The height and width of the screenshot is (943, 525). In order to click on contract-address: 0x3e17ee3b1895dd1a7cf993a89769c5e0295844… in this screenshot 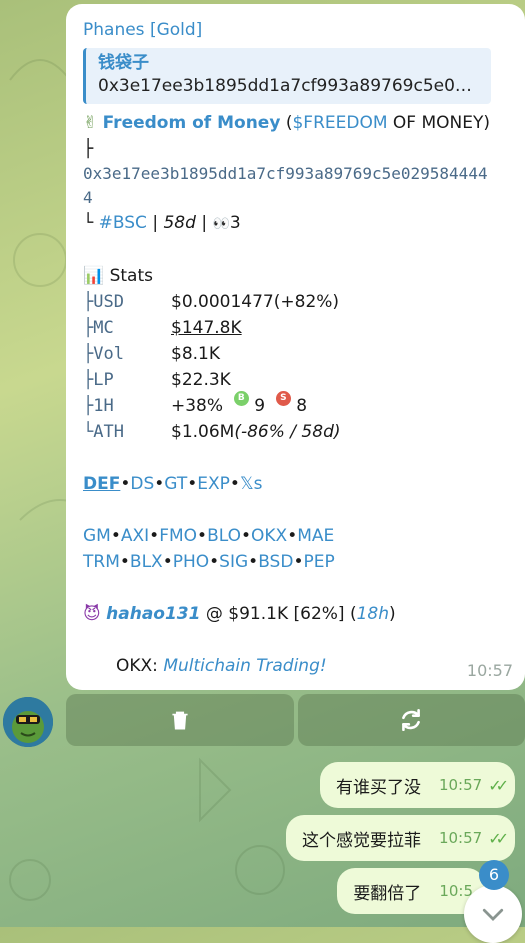, I will do `click(288, 186)`.